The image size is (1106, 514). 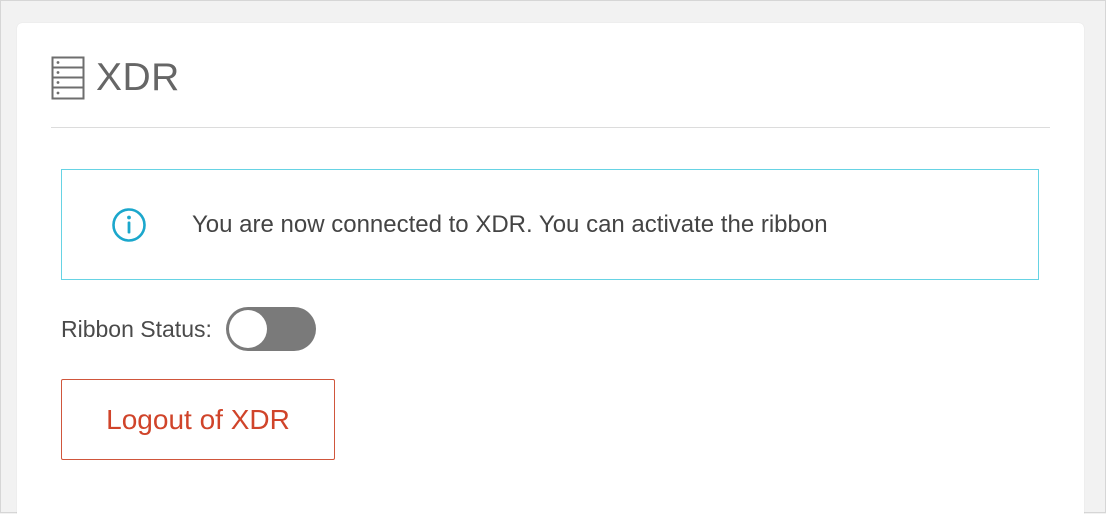 What do you see at coordinates (138, 77) in the screenshot?
I see `page-title: XDR` at bounding box center [138, 77].